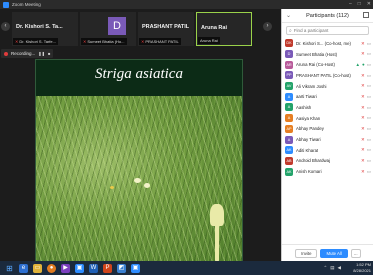  Describe the element at coordinates (289, 118) in the screenshot. I see `participant-avatar: A` at that location.